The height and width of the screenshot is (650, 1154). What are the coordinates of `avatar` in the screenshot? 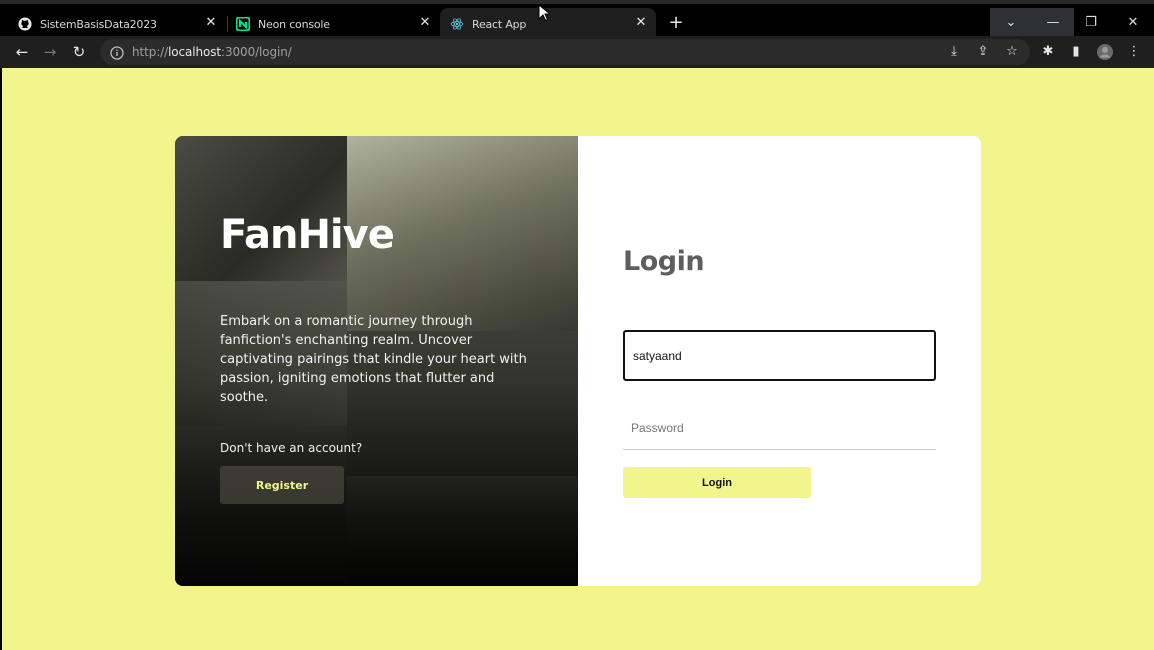 It's located at (1105, 52).